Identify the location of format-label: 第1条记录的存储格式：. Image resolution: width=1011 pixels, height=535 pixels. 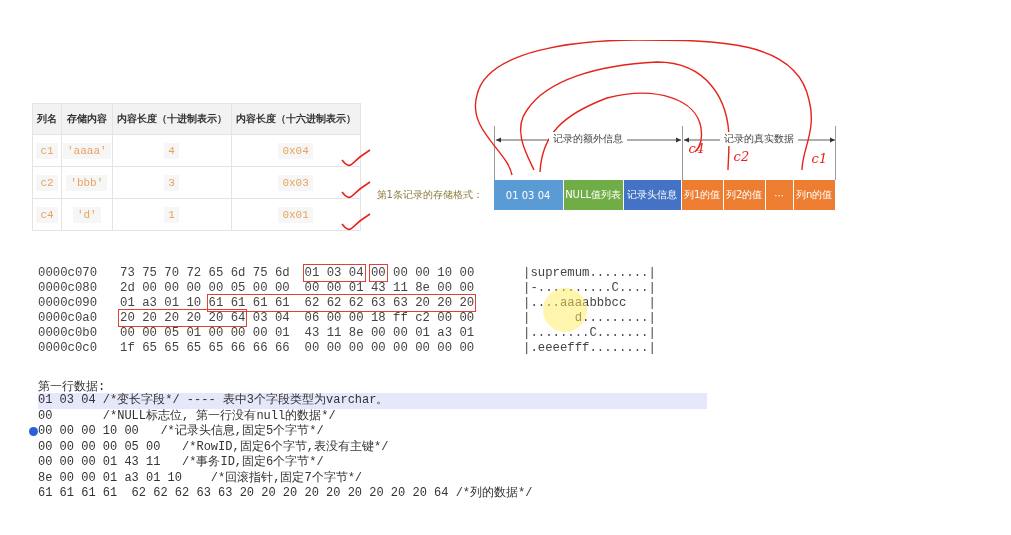
(430, 195).